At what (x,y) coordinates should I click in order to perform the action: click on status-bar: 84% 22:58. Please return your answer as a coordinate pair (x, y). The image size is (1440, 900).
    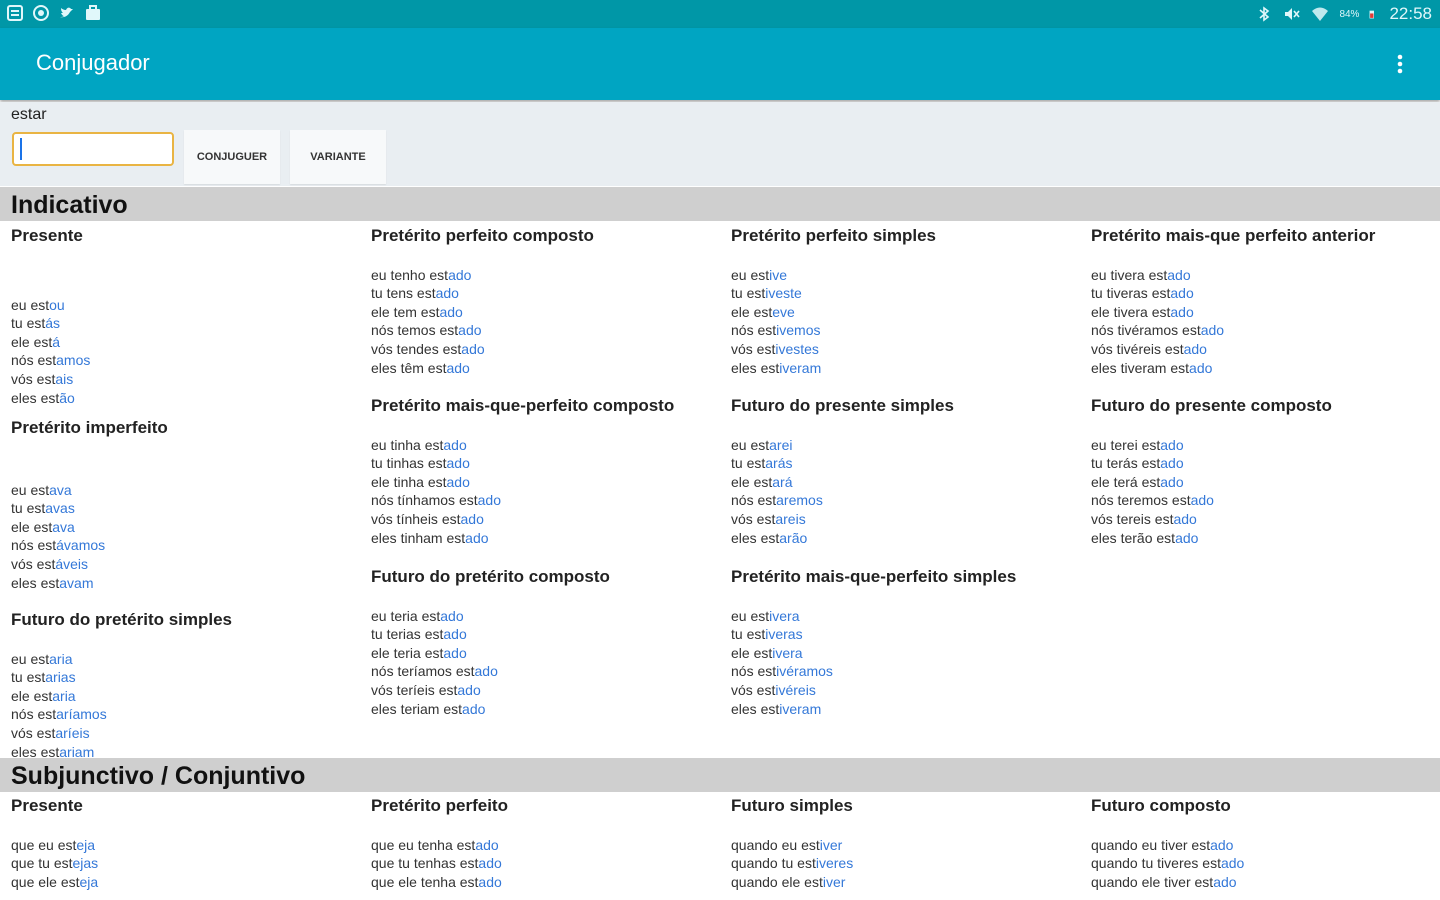
    Looking at the image, I should click on (720, 14).